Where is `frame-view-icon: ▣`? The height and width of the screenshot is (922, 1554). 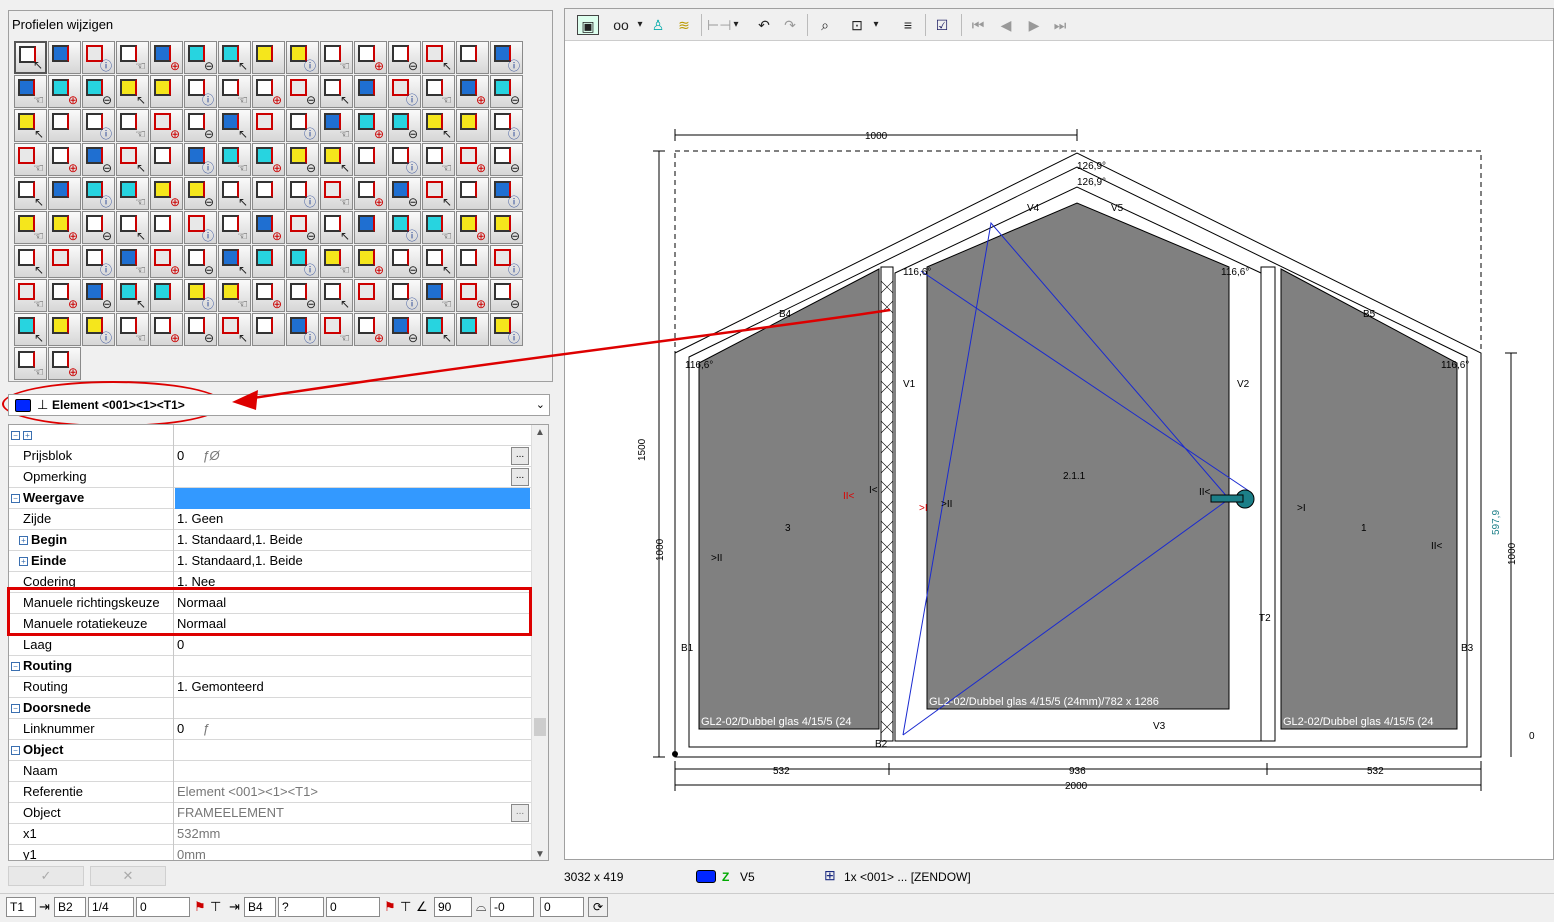
frame-view-icon: ▣ is located at coordinates (588, 25).